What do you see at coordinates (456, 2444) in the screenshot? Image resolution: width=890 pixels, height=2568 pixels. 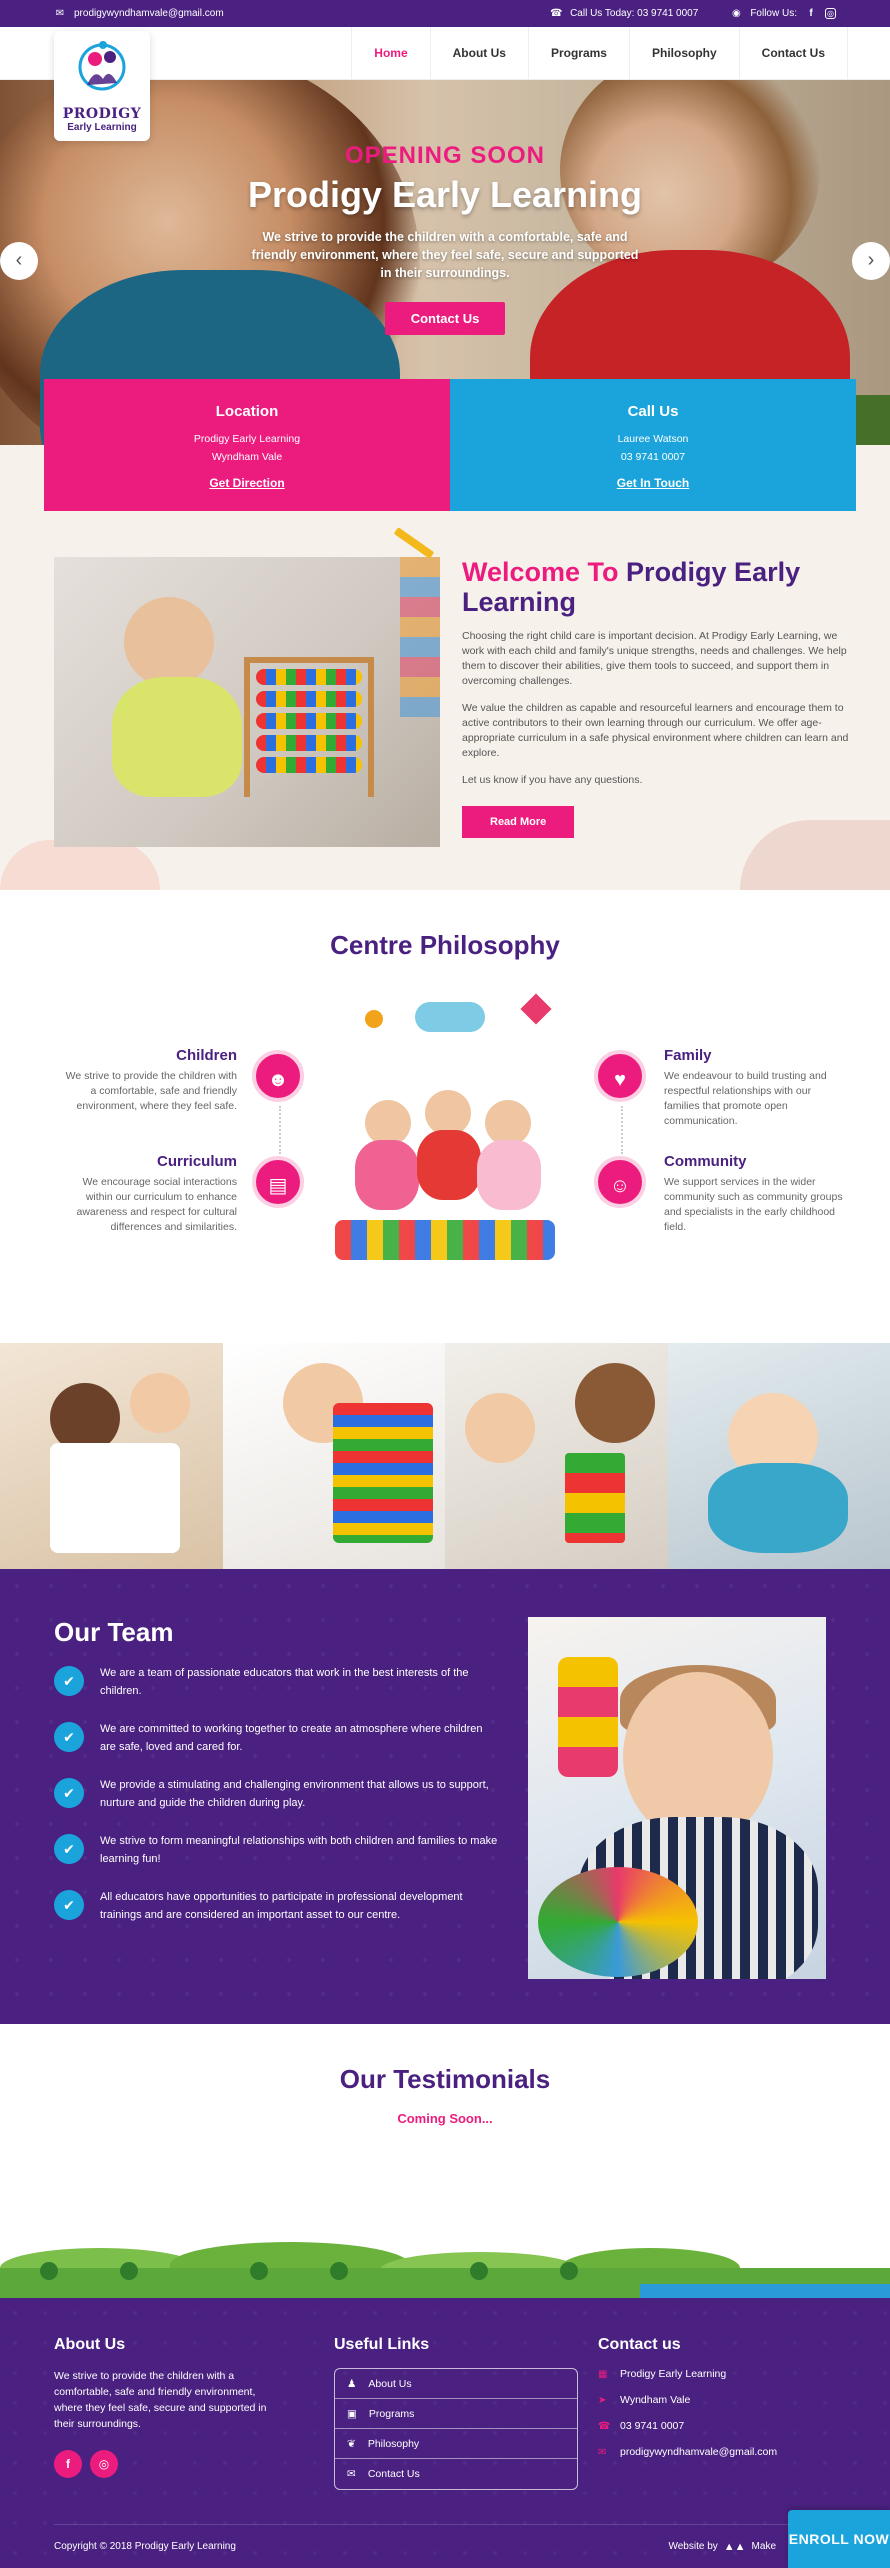 I see `footer-link-philosophy: ❦Philosophy` at bounding box center [456, 2444].